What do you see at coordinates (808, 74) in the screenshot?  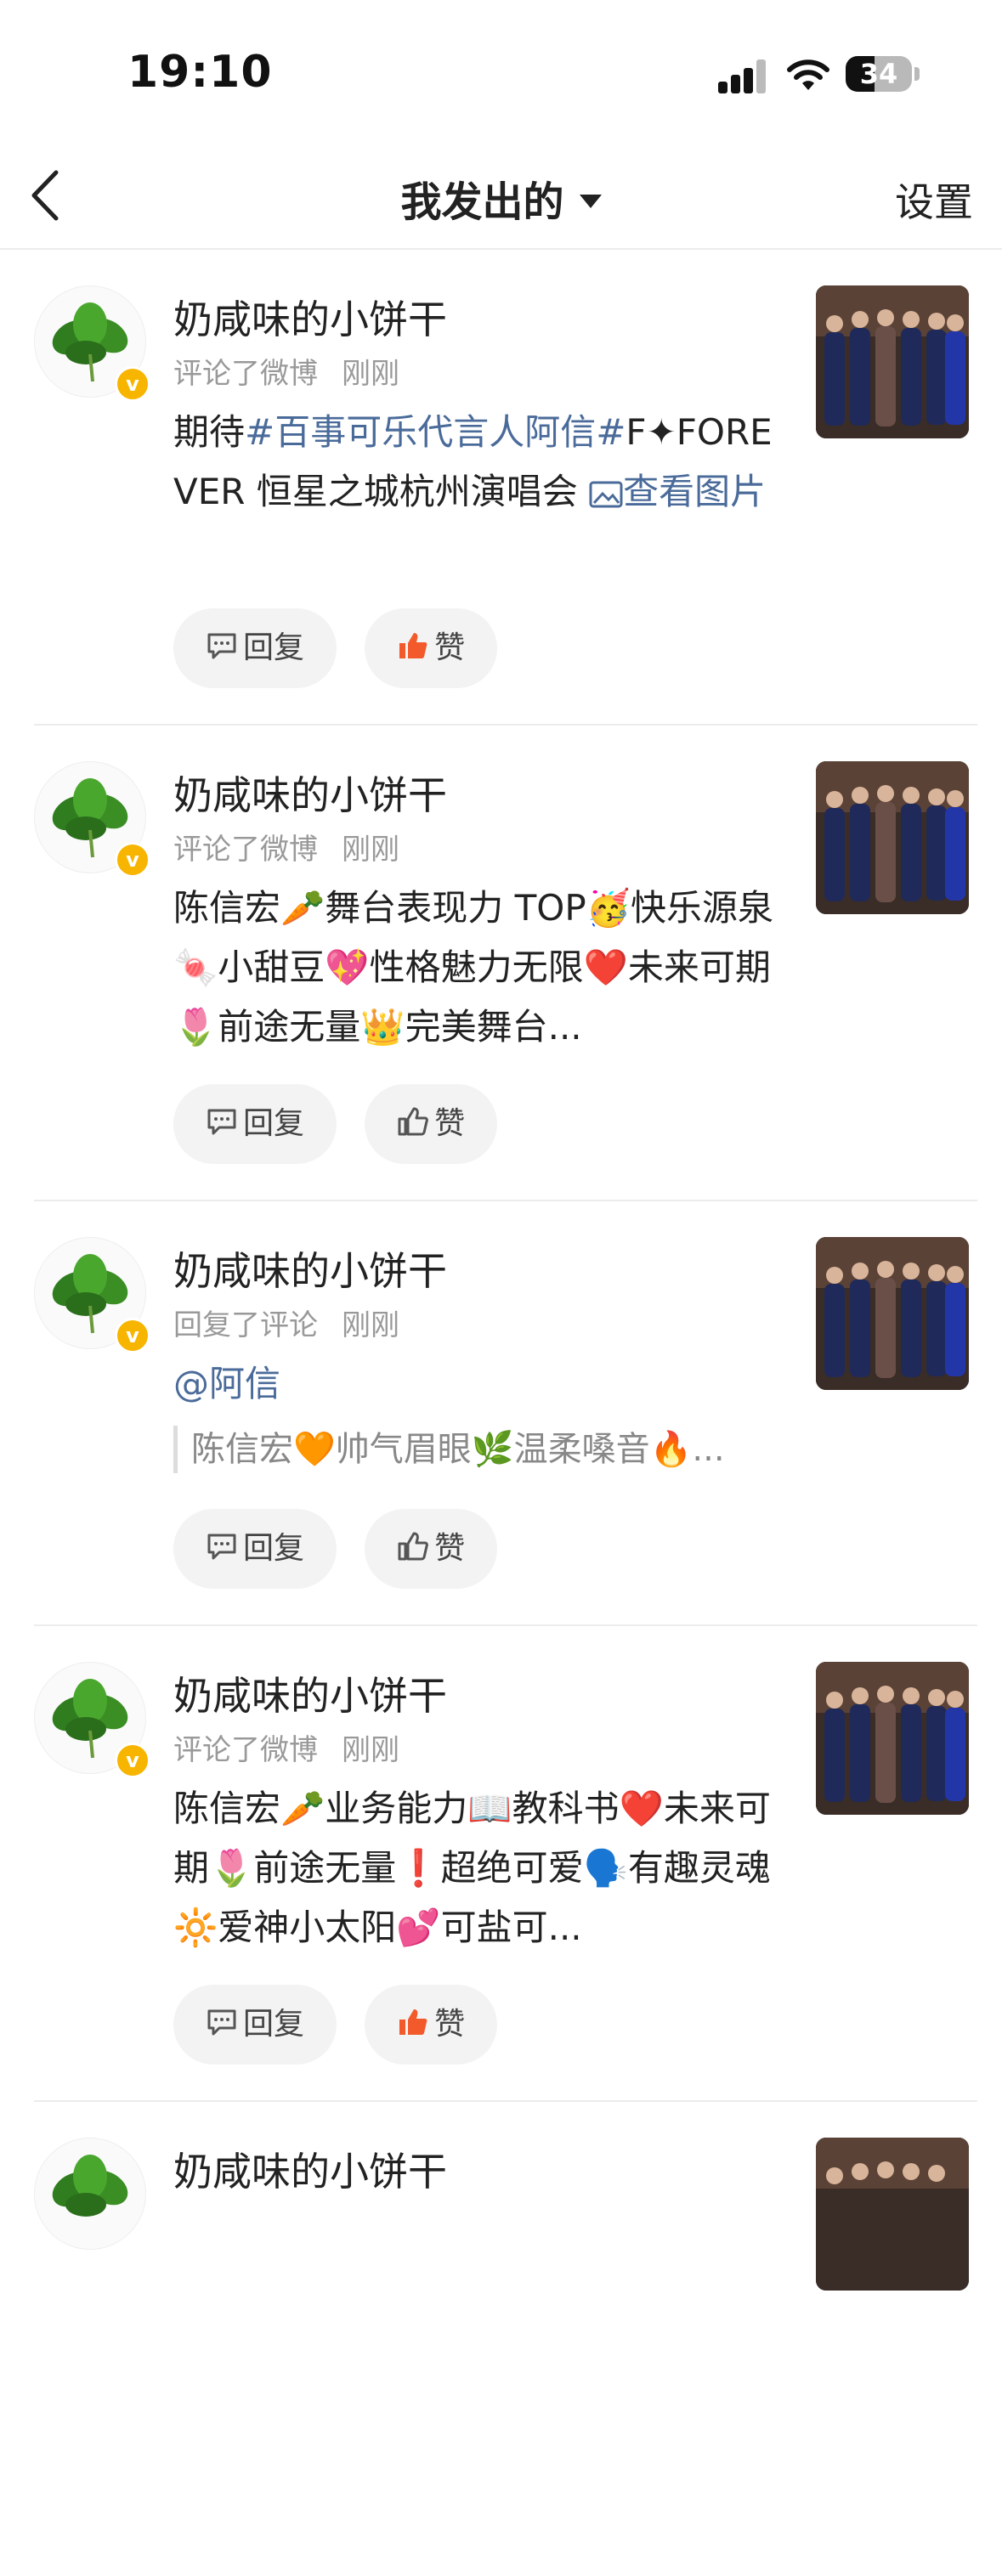 I see `wifi-icon` at bounding box center [808, 74].